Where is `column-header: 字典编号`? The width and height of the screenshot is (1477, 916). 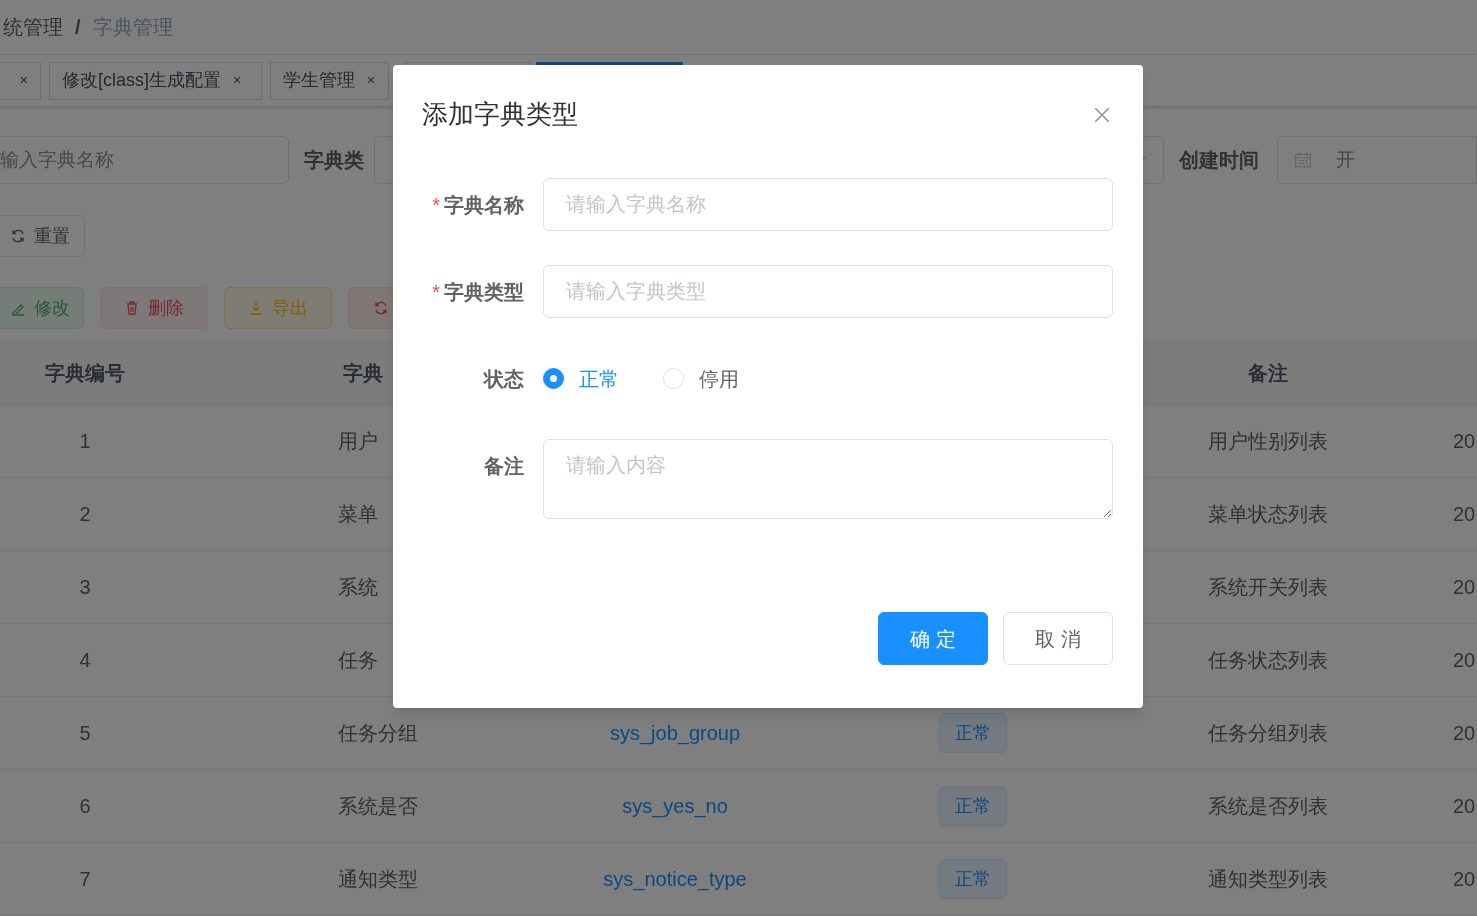 column-header: 字典编号 is located at coordinates (85, 373).